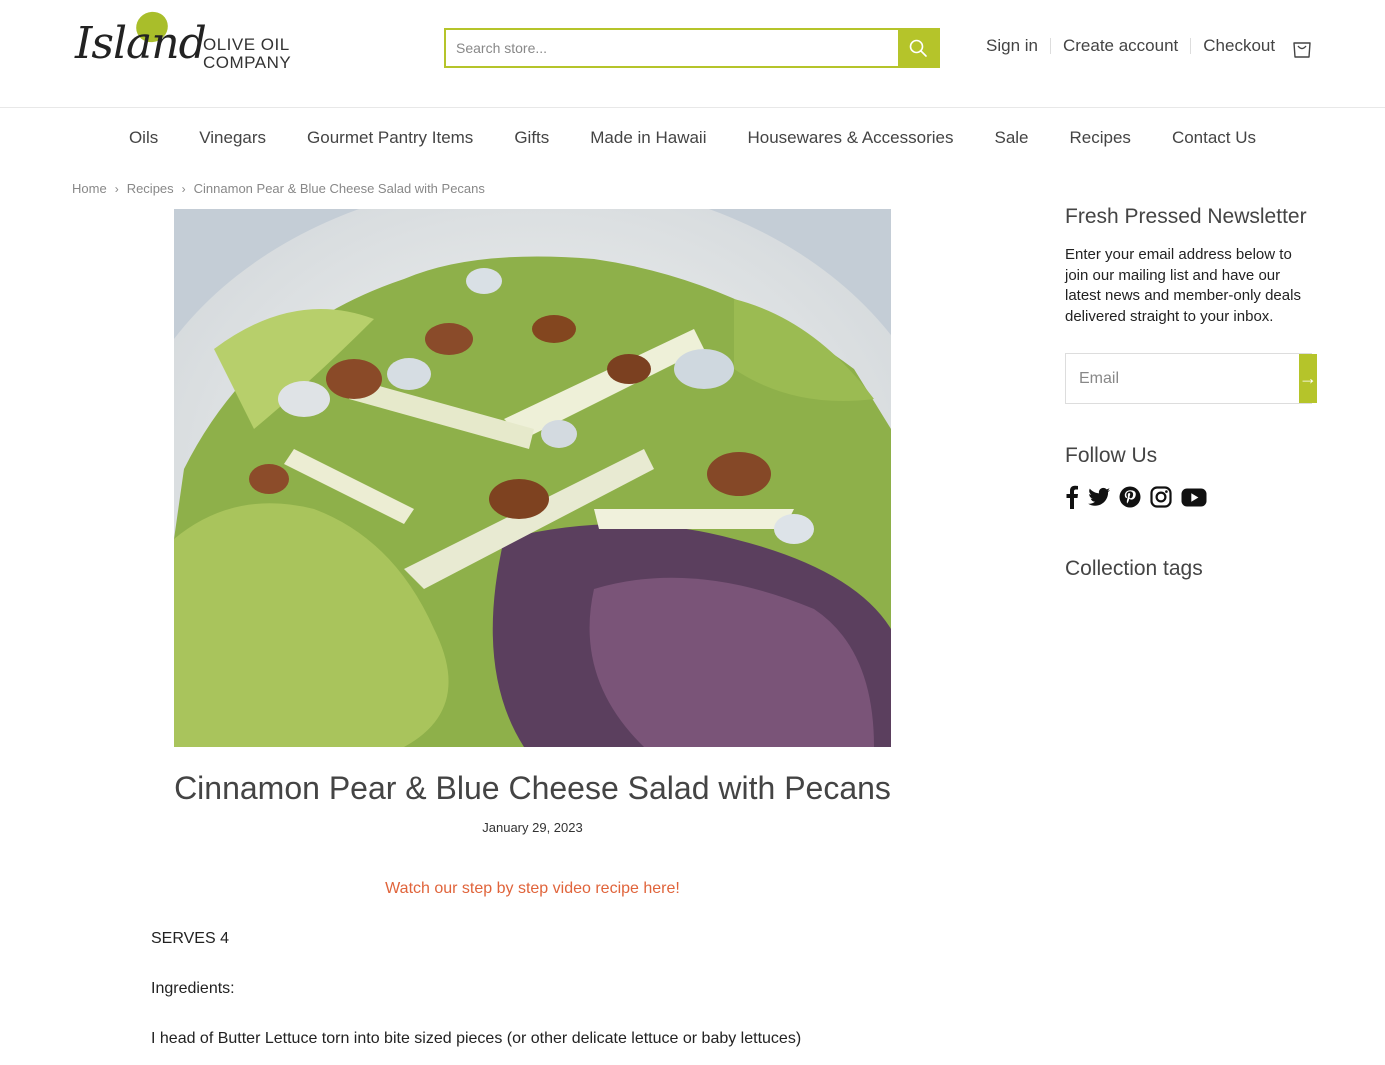 This screenshot has width=1385, height=1065. What do you see at coordinates (1239, 46) in the screenshot?
I see `checkout-link: Checkout` at bounding box center [1239, 46].